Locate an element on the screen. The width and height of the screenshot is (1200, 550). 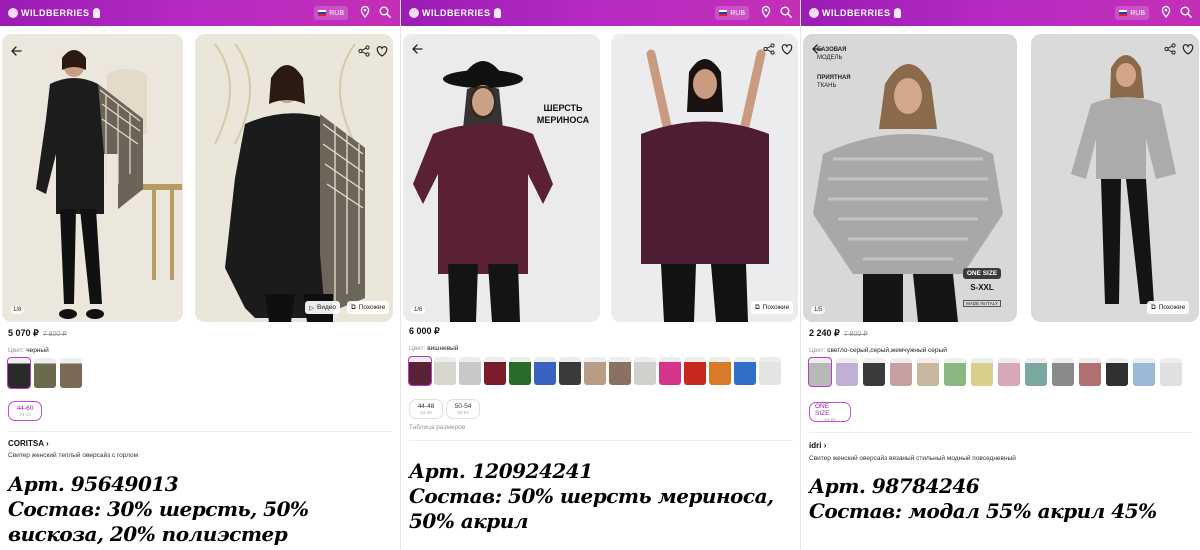
color-swatches is located at coordinates (44, 373).